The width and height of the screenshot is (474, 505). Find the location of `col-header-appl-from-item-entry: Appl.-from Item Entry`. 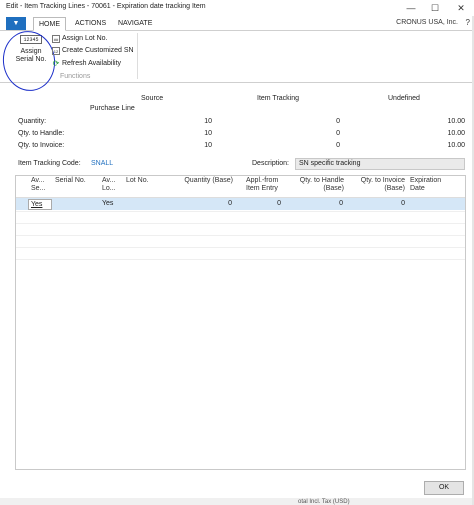

col-header-appl-from-item-entry: Appl.-from Item Entry is located at coordinates (262, 185).